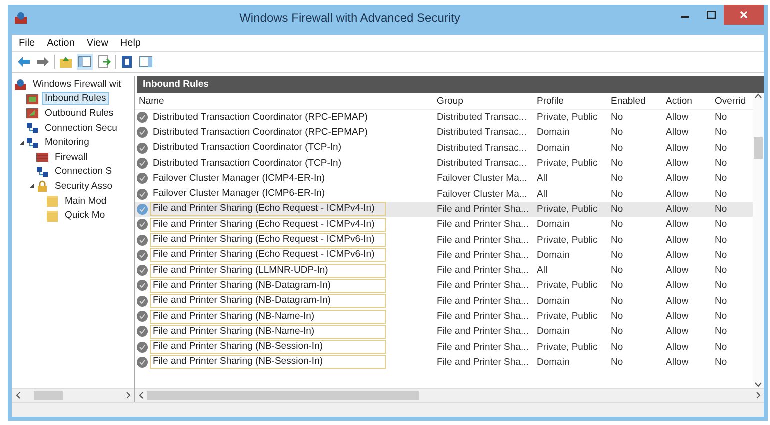 The height and width of the screenshot is (425, 770). Describe the element at coordinates (43, 62) in the screenshot. I see `forward-button` at that location.